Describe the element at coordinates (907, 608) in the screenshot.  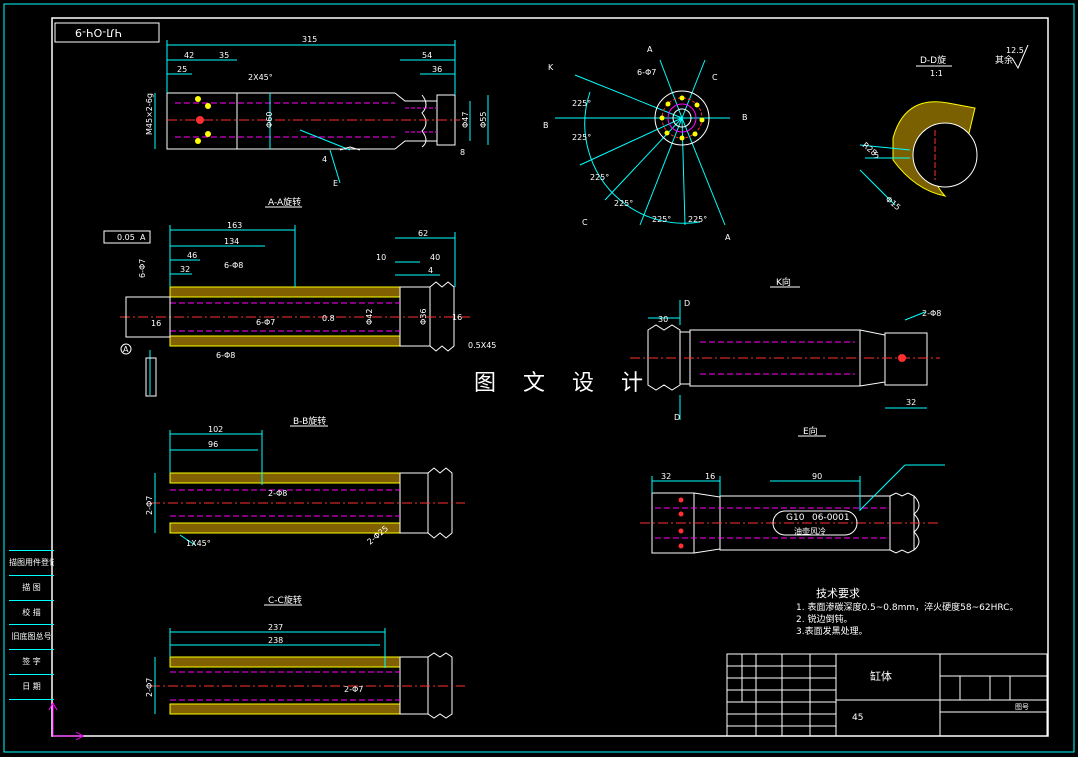
I see `tech-item: 1. 表面渗碳深度0.5~0.8mm，淬火硬度58~62HRC。` at that location.